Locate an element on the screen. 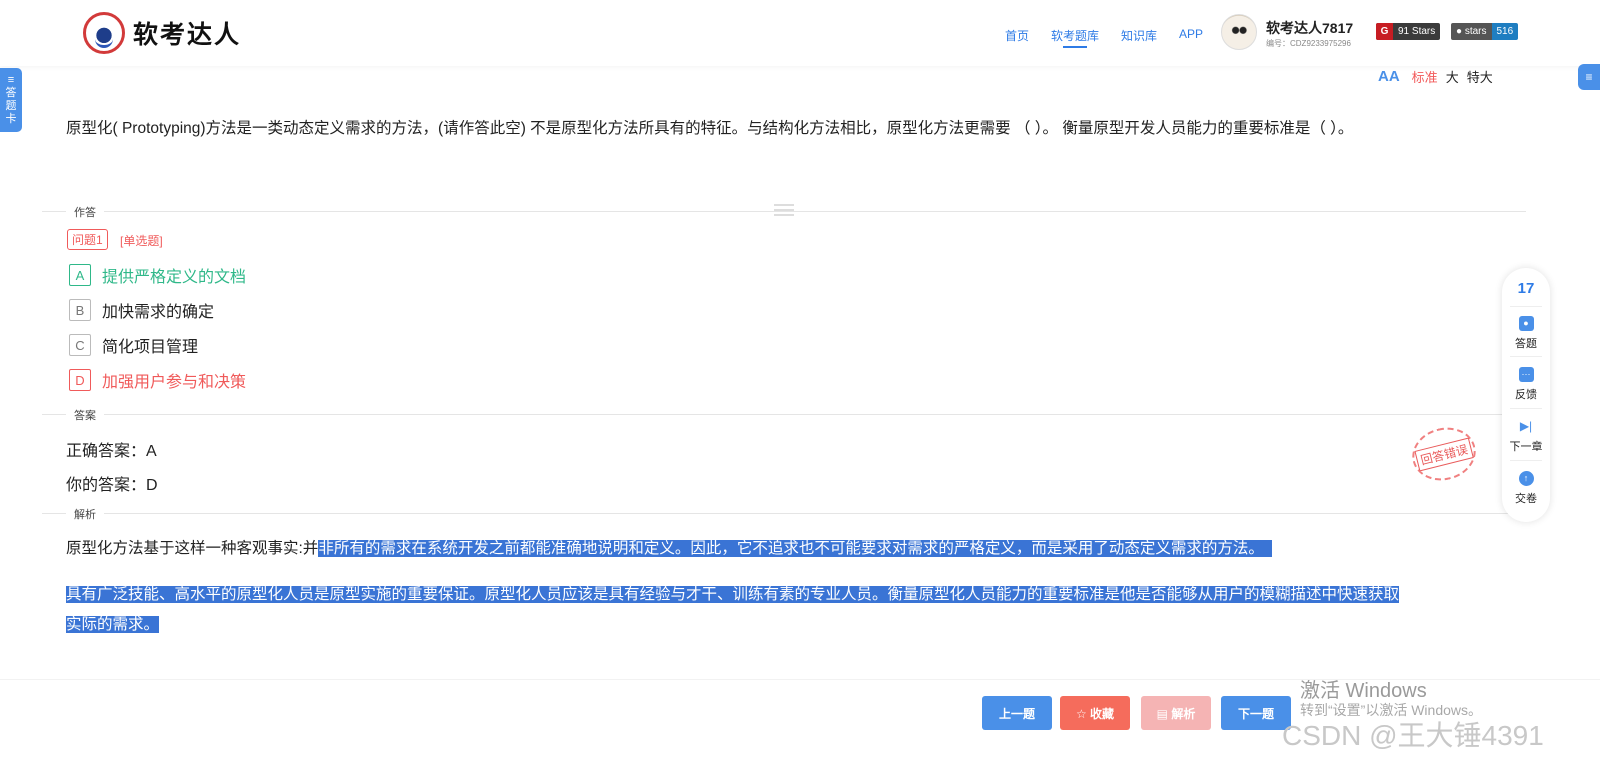  option-c: C 简化项目管理 is located at coordinates (133, 345).